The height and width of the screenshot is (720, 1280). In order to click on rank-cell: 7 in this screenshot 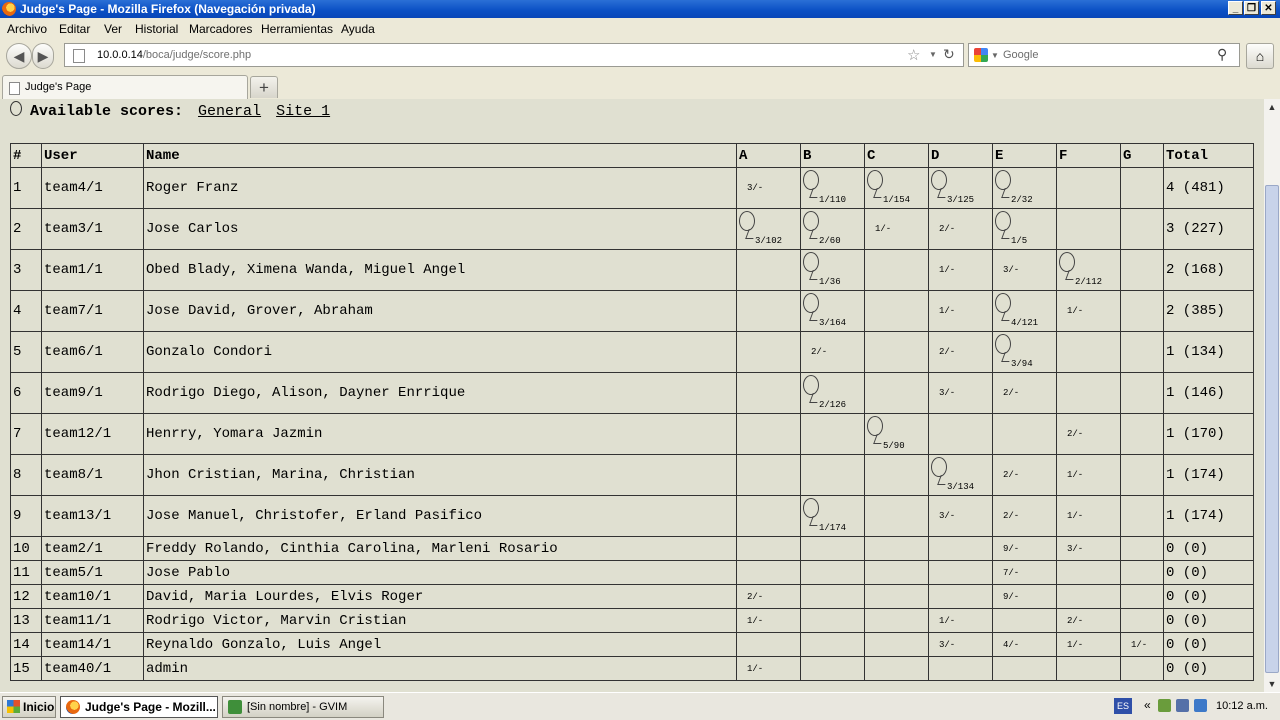, I will do `click(26, 434)`.